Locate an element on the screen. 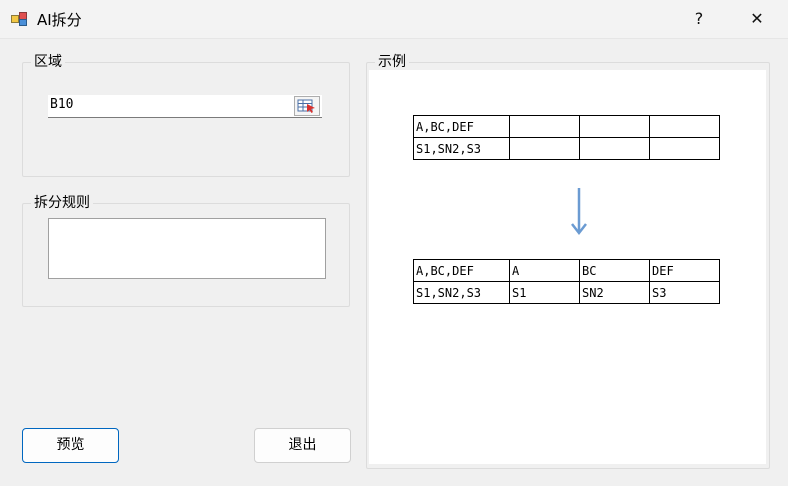 The image size is (788, 486). preview-button: 预览 is located at coordinates (70, 445).